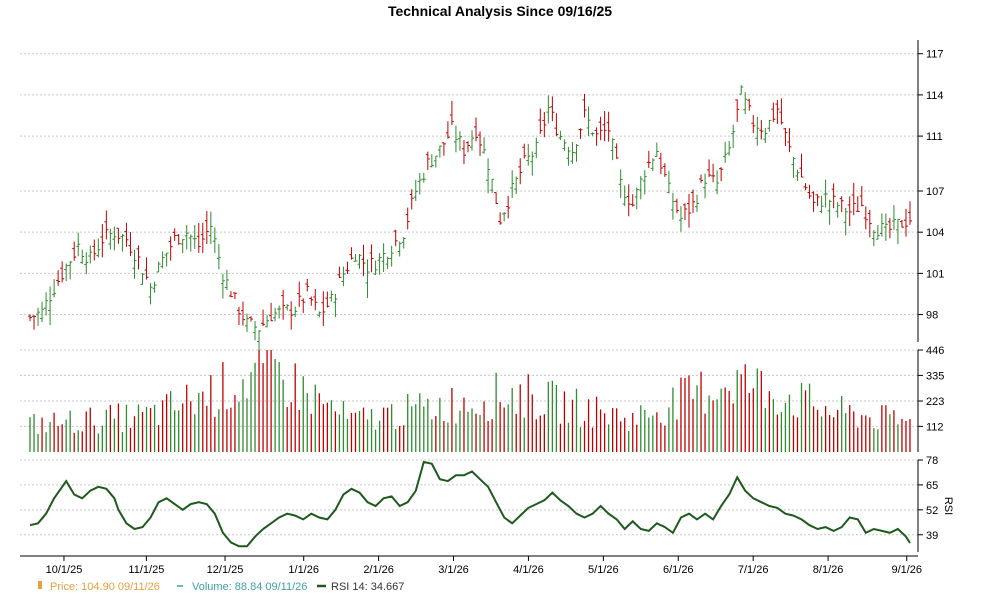 The width and height of the screenshot is (1000, 600). I want to click on x-tick-label: 9/1/26, so click(906, 570).